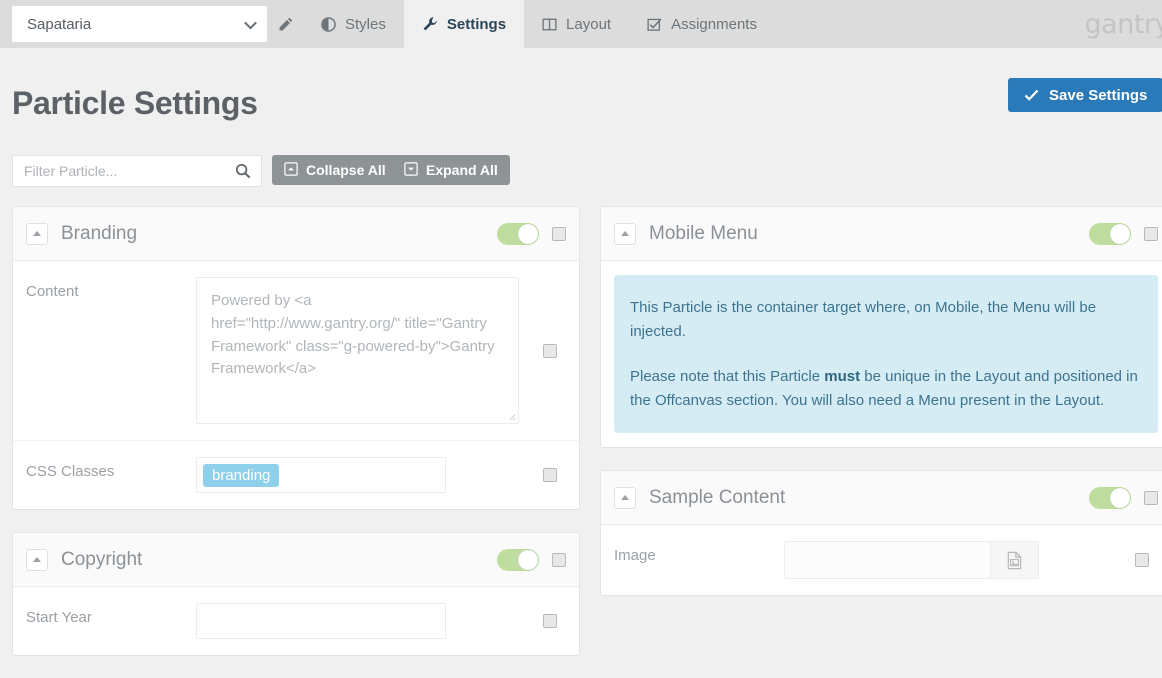  Describe the element at coordinates (135, 103) in the screenshot. I see `page-title: Particle Settings` at that location.